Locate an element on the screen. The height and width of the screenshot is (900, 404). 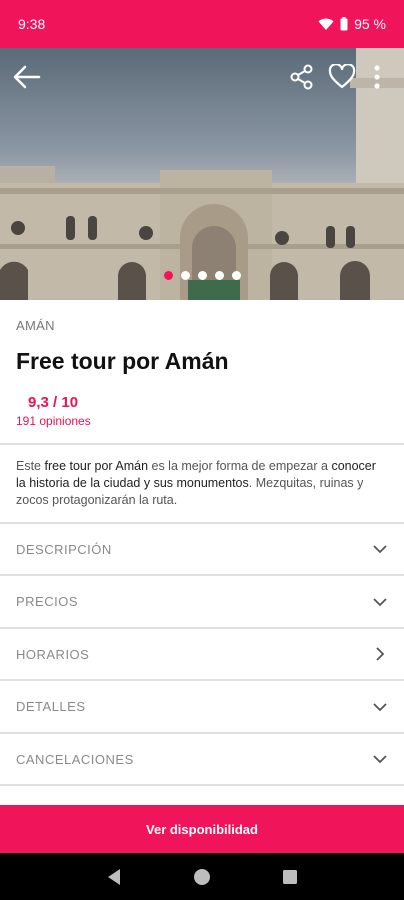
section-label: CANCELACIONES is located at coordinates (75, 759).